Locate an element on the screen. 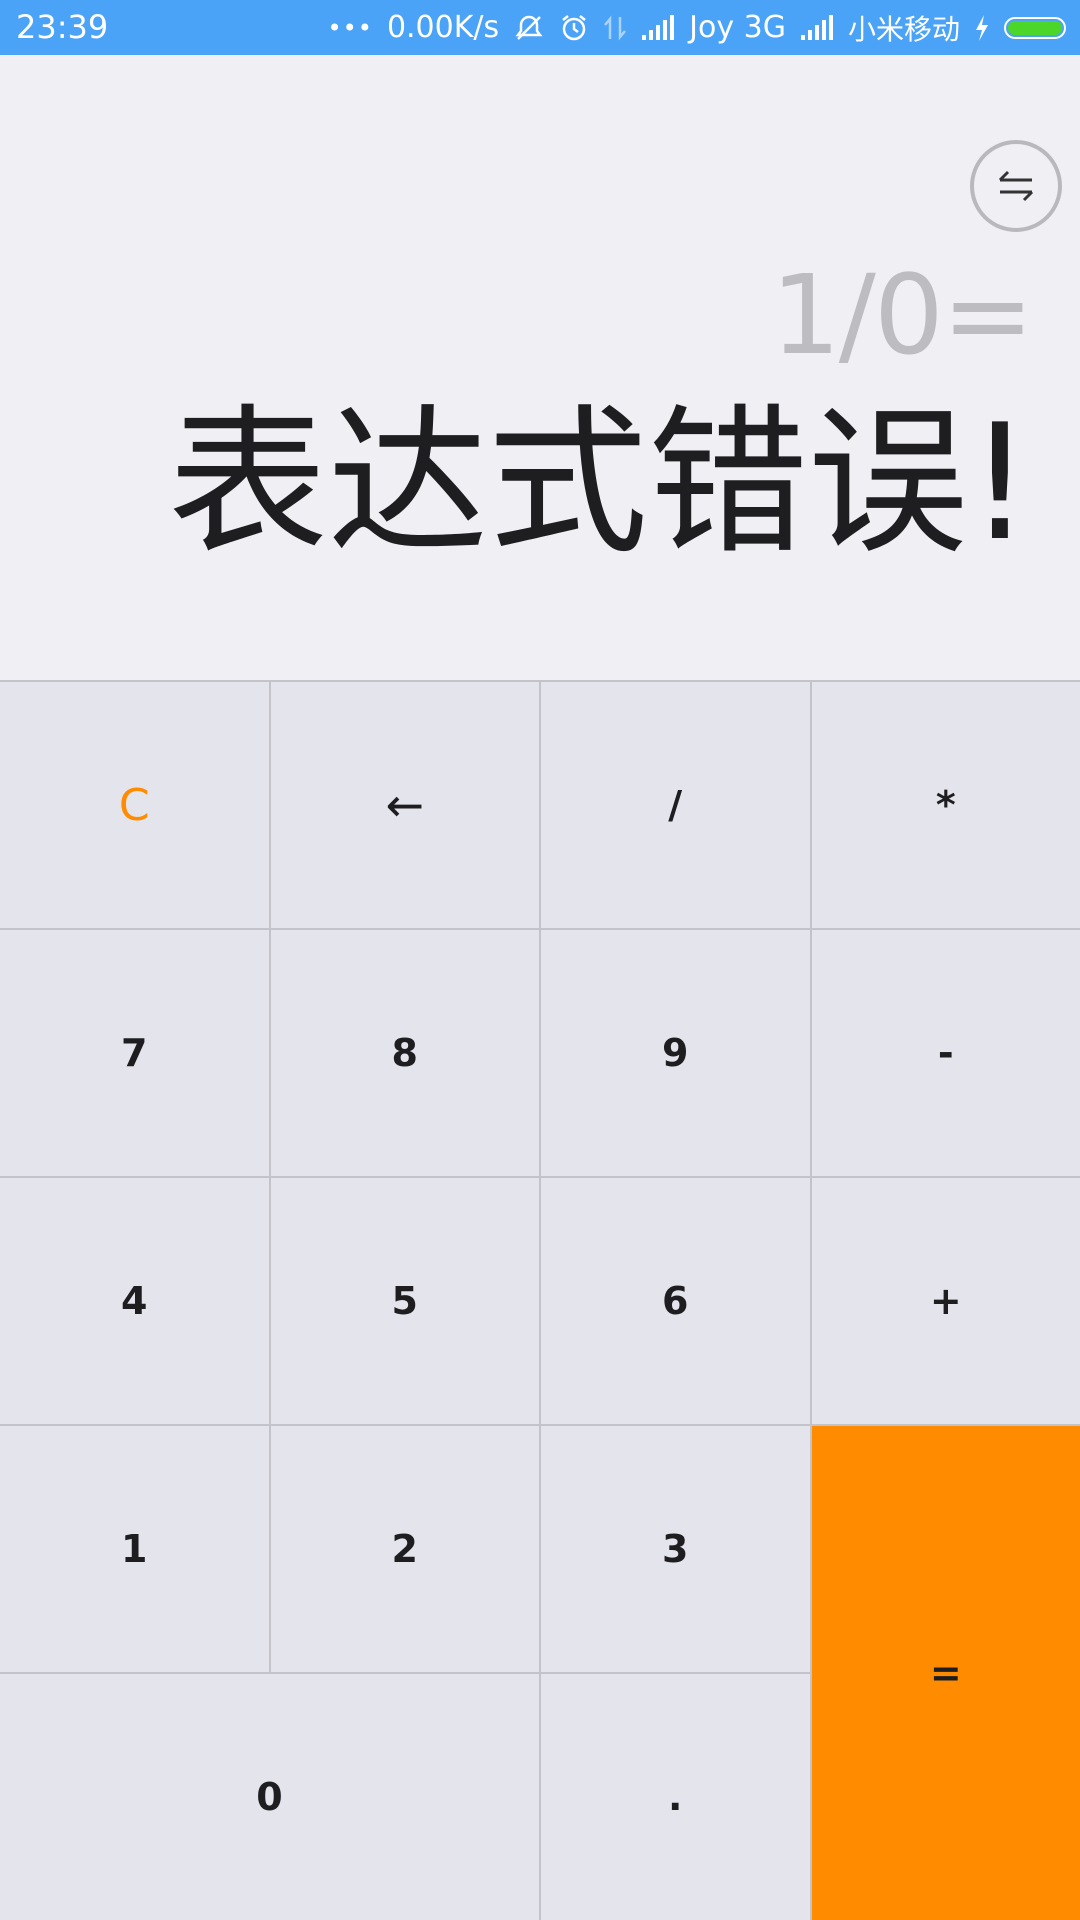 The height and width of the screenshot is (1920, 1080). charging-icon is located at coordinates (982, 28).